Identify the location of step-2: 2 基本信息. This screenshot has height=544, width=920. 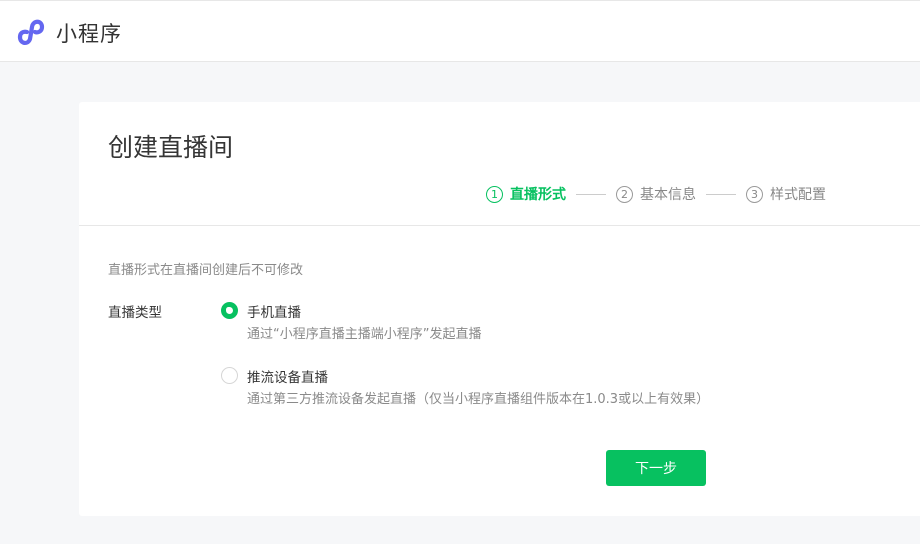
(656, 194).